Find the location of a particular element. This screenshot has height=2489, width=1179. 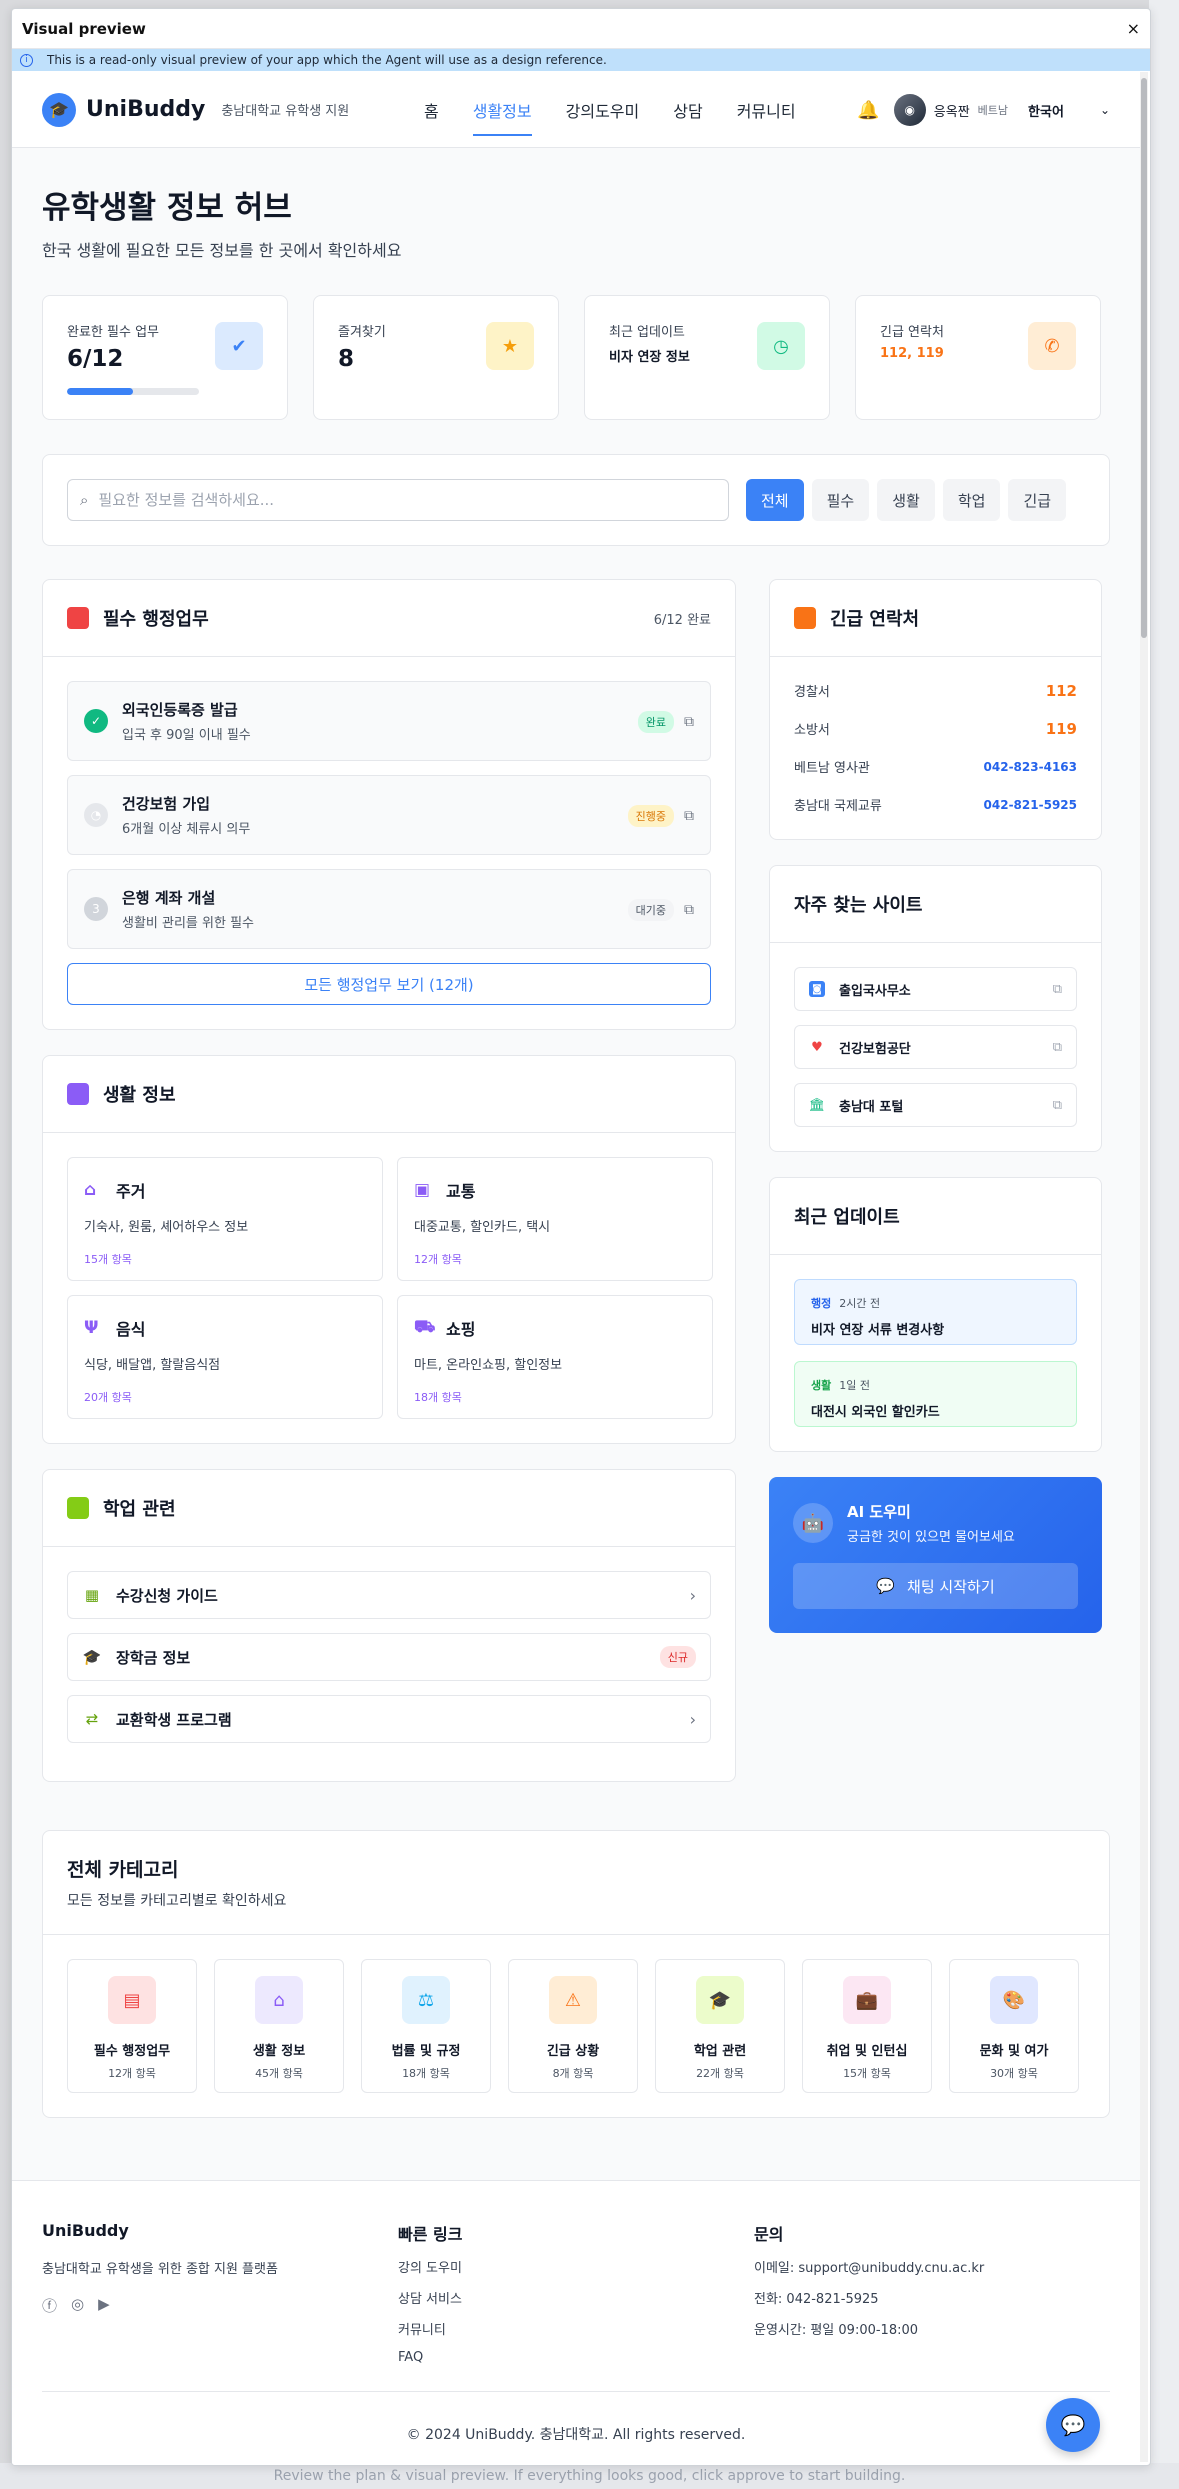

task-subtitle: 6개월 이상 체류시 의무 is located at coordinates (186, 829).